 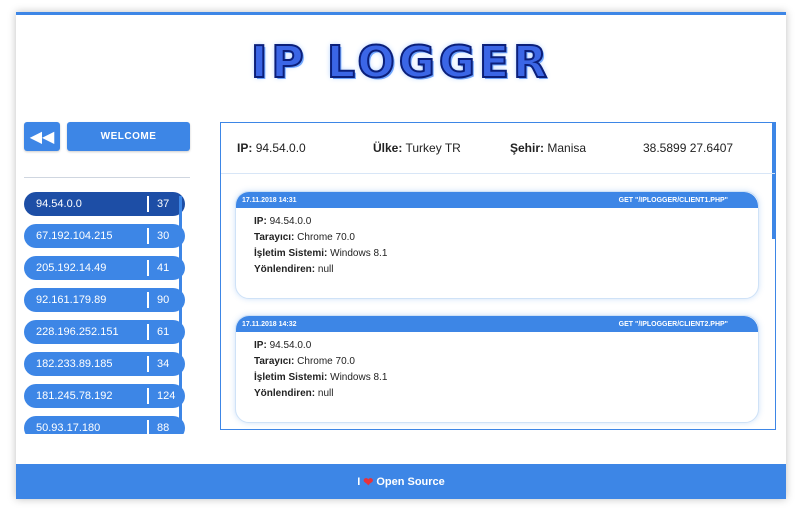 I want to click on footer-prefix: I, so click(x=359, y=481).